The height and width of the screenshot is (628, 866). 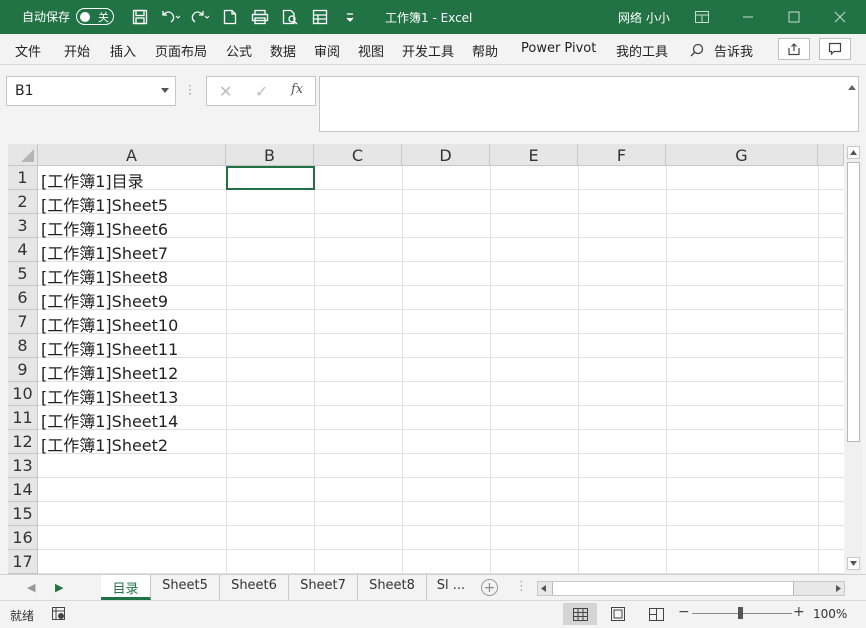 What do you see at coordinates (290, 17) in the screenshot?
I see `print-preview-icon` at bounding box center [290, 17].